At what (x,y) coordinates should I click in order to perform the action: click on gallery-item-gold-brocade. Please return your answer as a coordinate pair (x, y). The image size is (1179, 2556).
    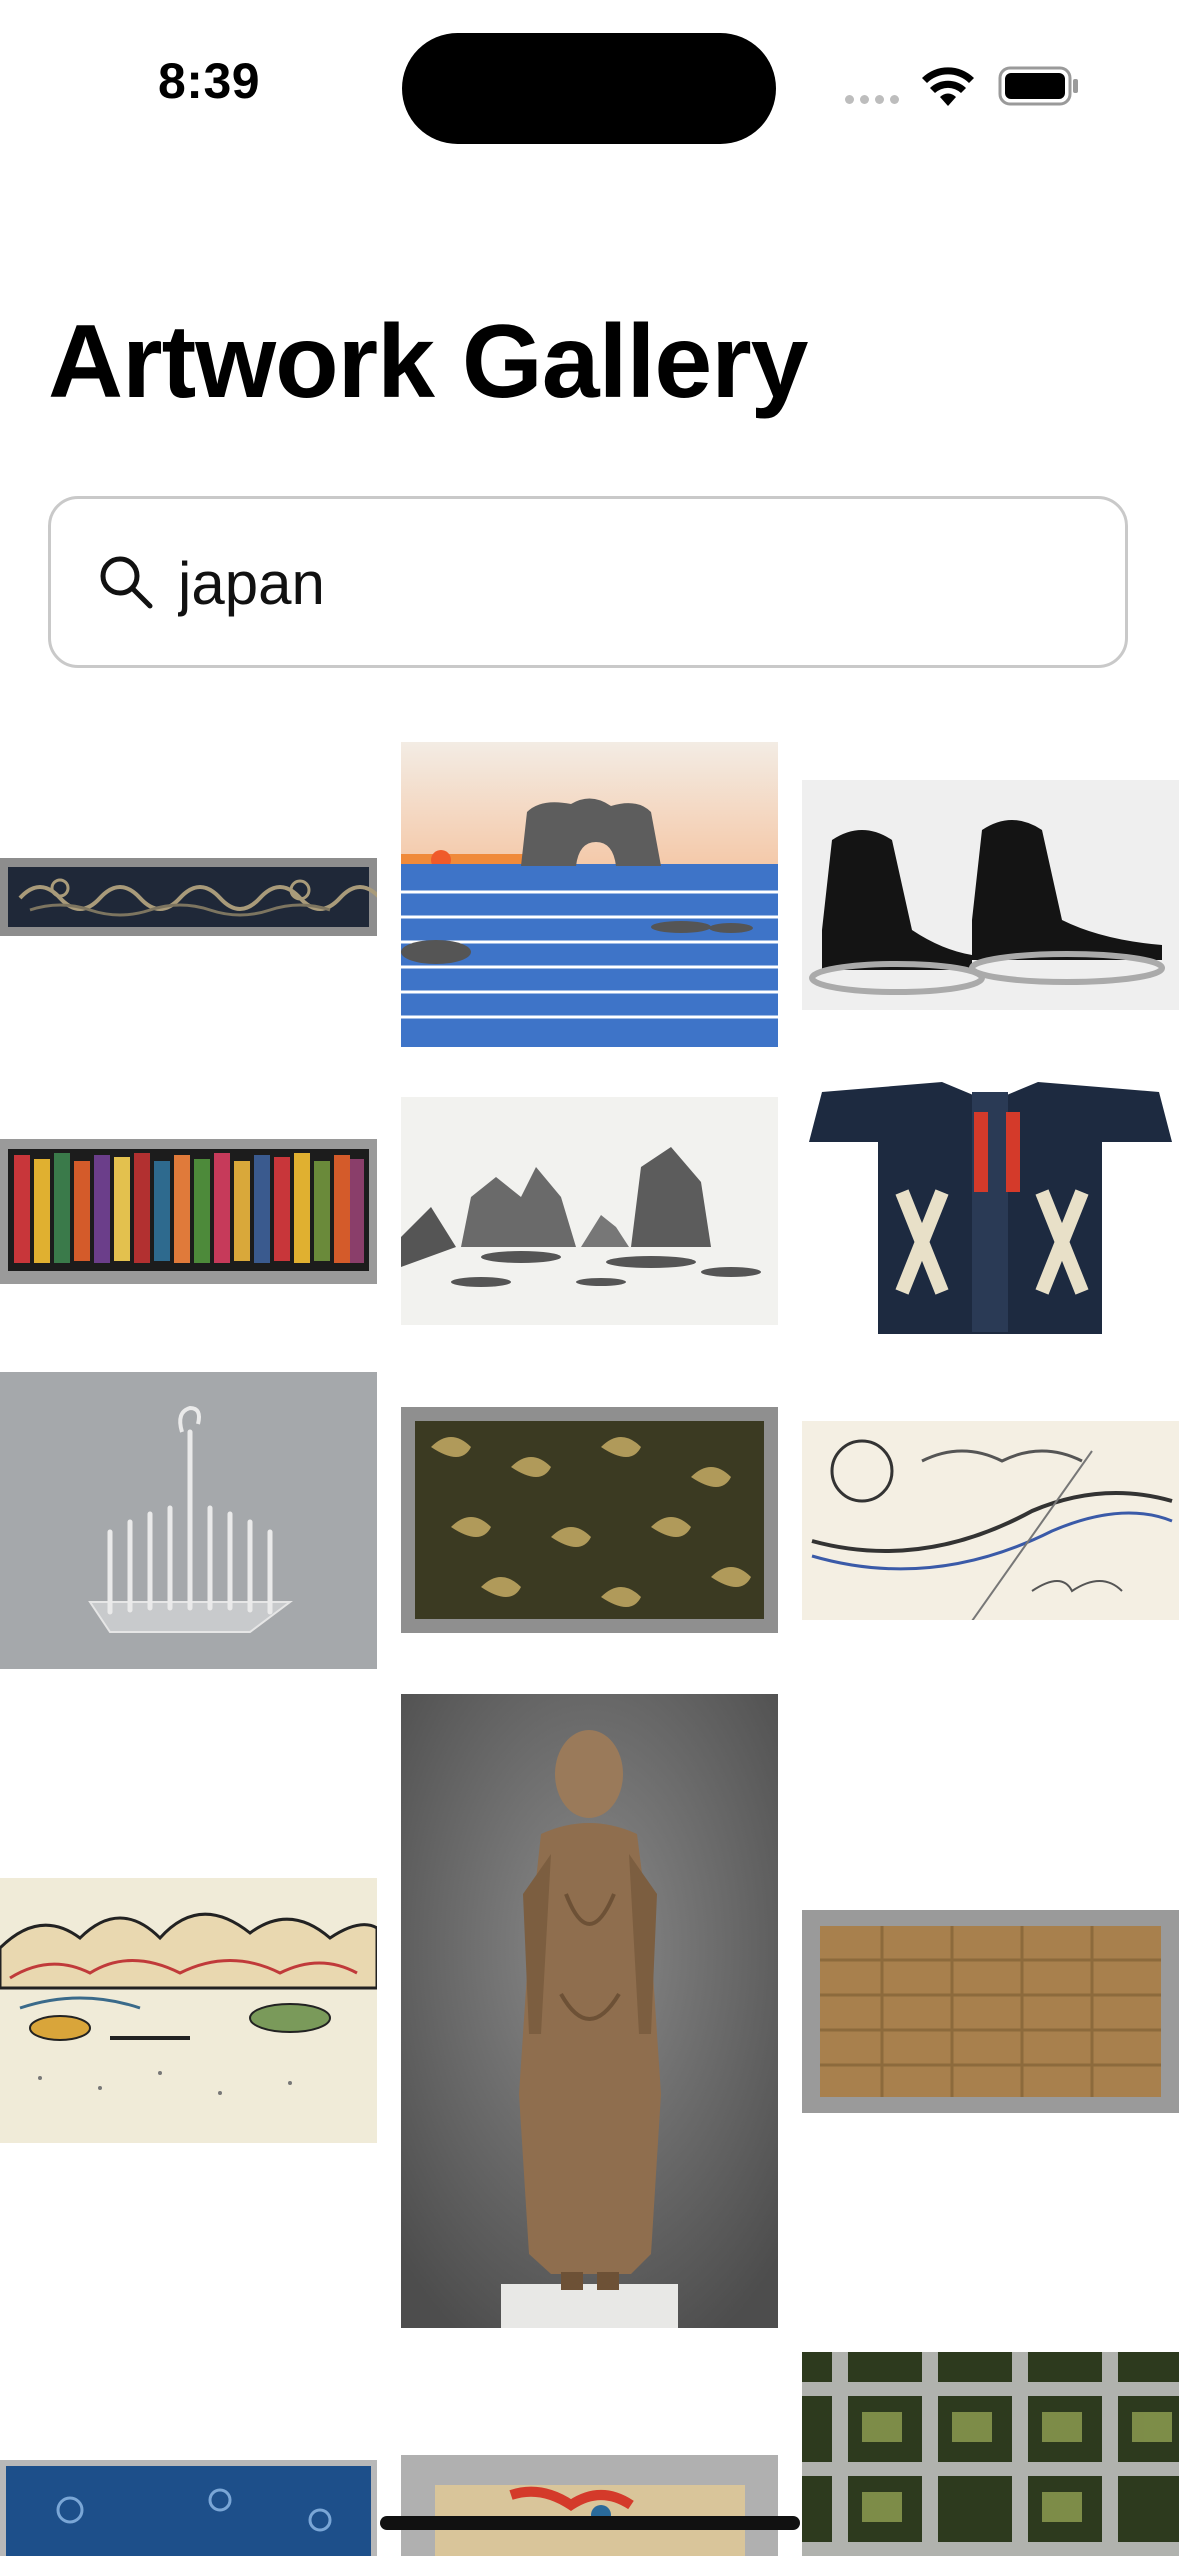
    Looking at the image, I should click on (589, 1520).